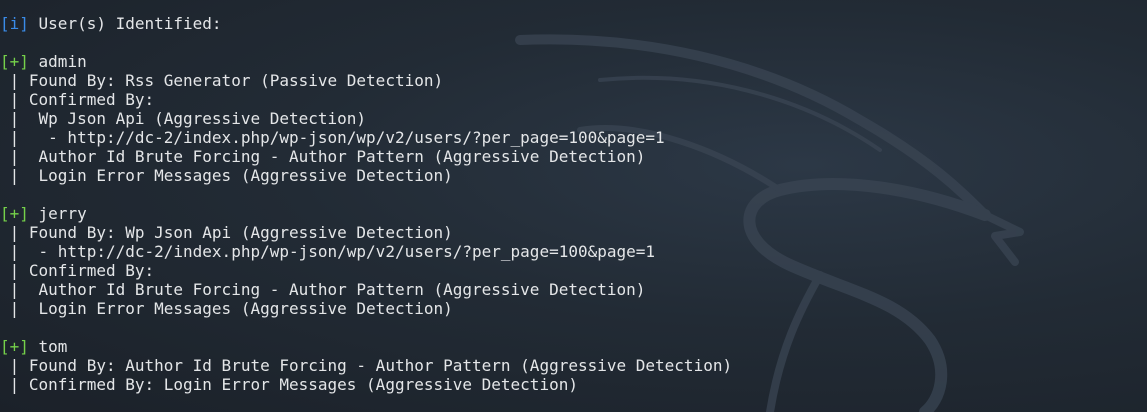 The width and height of the screenshot is (1147, 412). What do you see at coordinates (125, 23) in the screenshot?
I see `section-header-text: User(s) Identified:` at bounding box center [125, 23].